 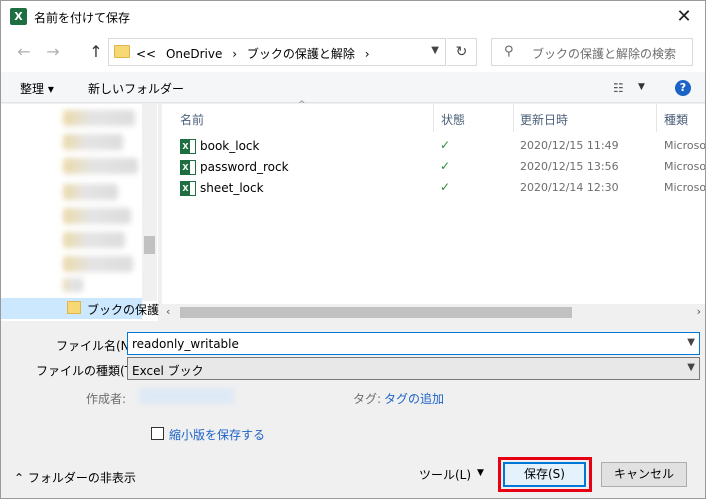 I want to click on breadcrumb: << OneDrive › ブックの保護と解除 ›, so click(x=256, y=53).